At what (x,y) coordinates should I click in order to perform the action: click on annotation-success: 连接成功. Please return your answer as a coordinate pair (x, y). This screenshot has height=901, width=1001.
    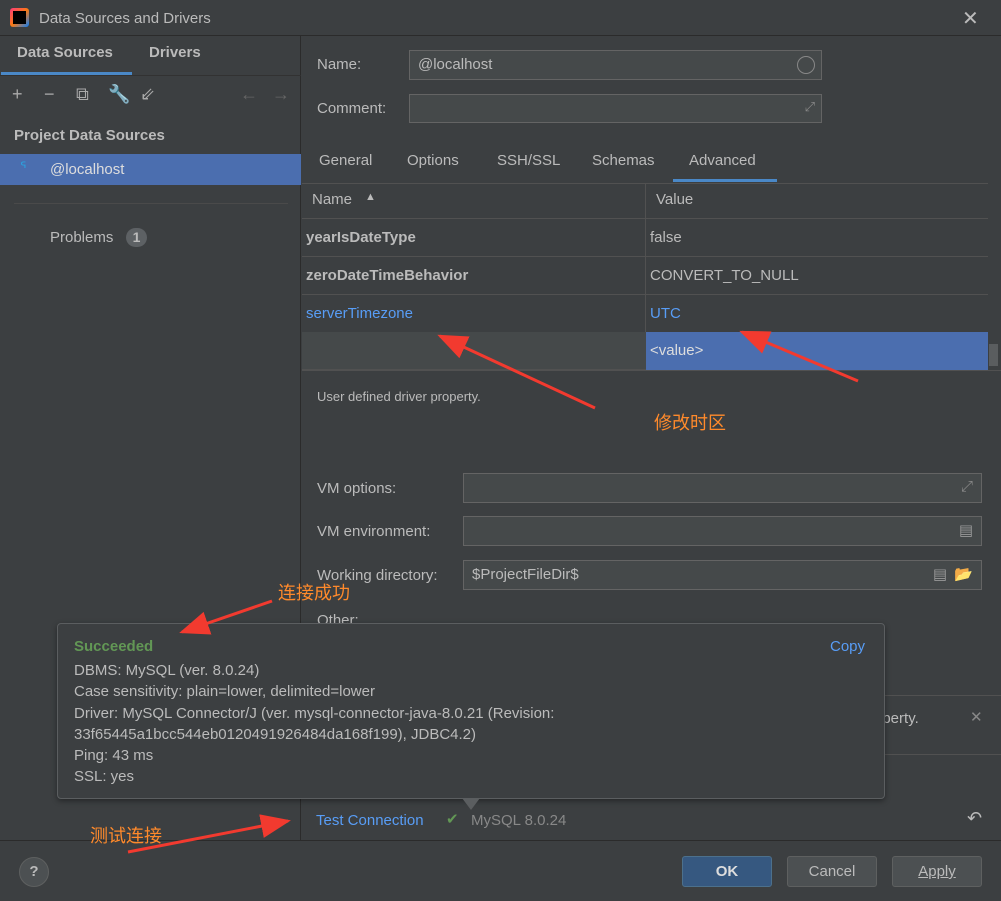
    Looking at the image, I should click on (314, 593).